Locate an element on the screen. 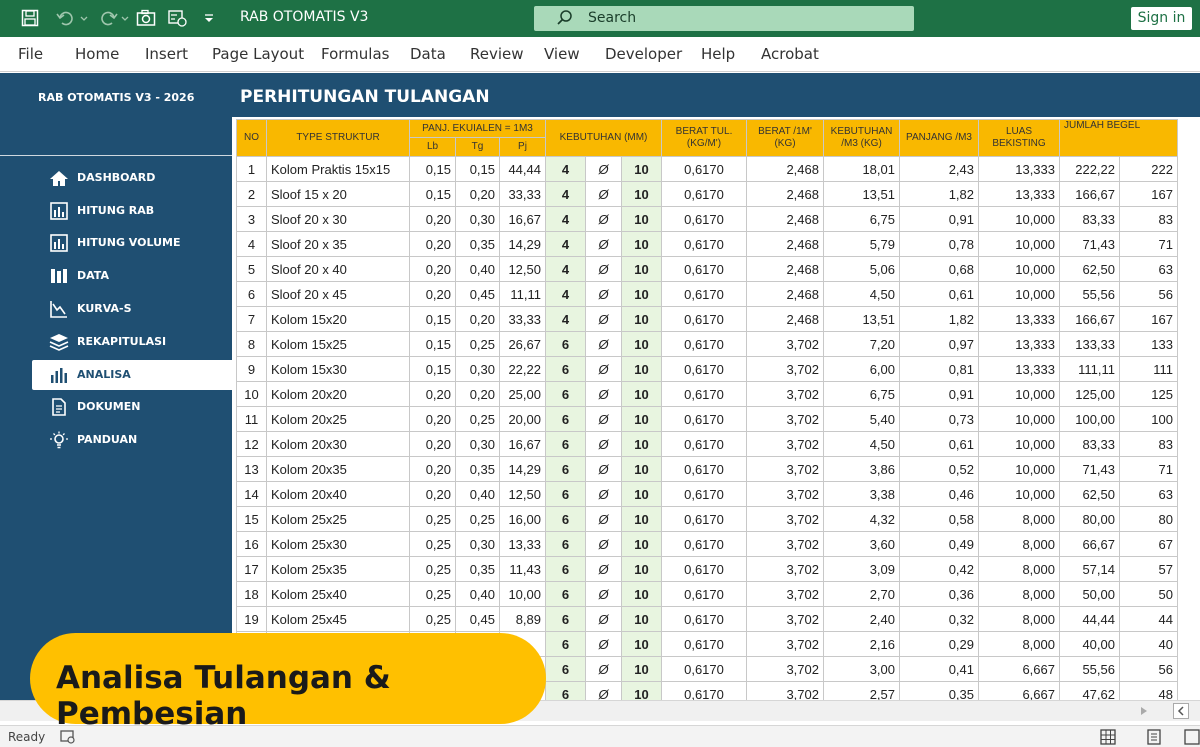 Image resolution: width=1200 pixels, height=747 pixels. cell-panjang-m3: 0,61 is located at coordinates (939, 444).